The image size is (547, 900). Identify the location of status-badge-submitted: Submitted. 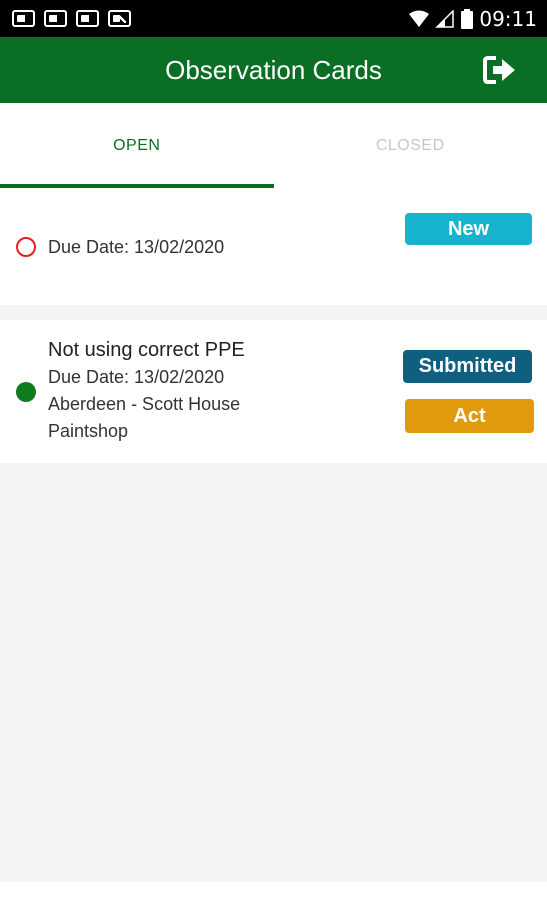
(467, 366).